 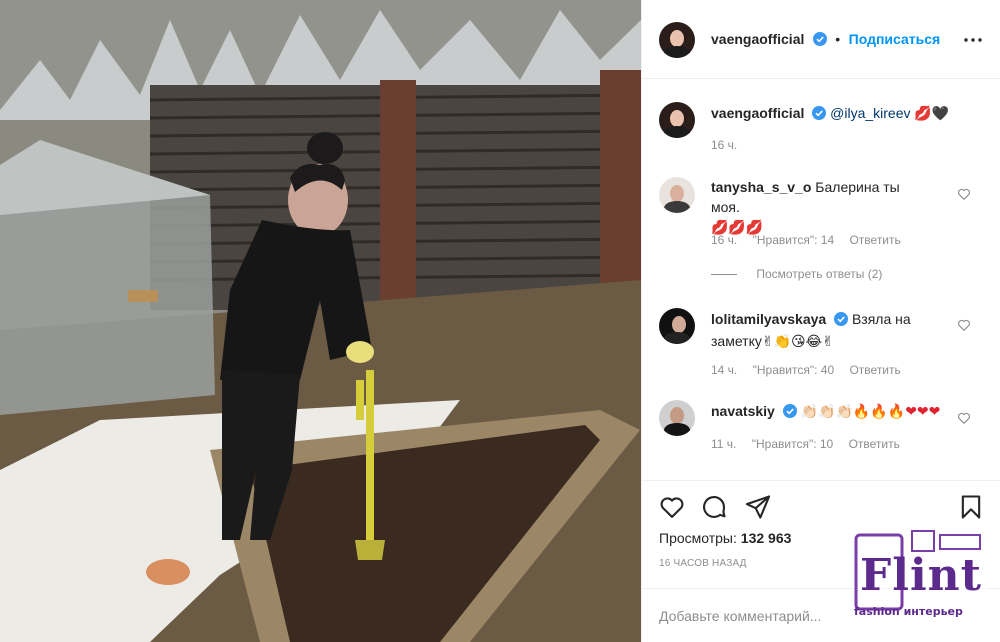 What do you see at coordinates (724, 370) in the screenshot?
I see `comment-time: 14 ч.` at bounding box center [724, 370].